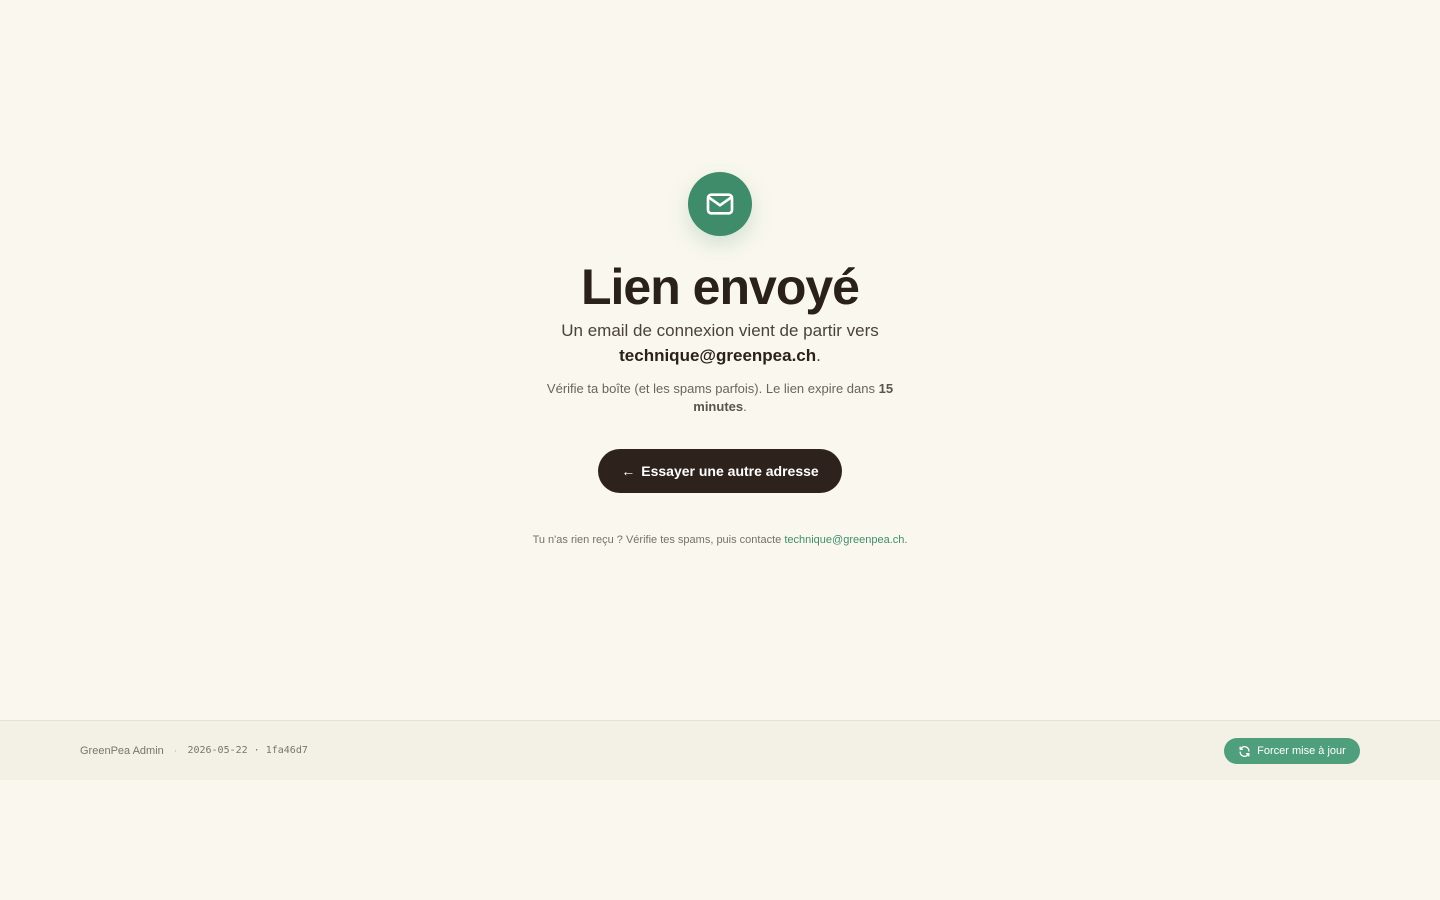  I want to click on hint-period: ., so click(745, 406).